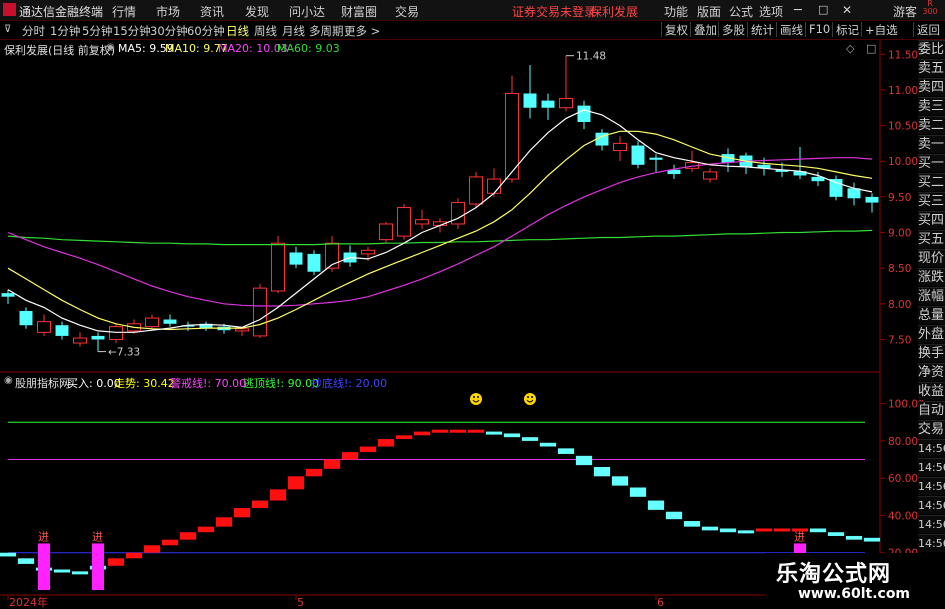 This screenshot has width=945, height=609. I want to click on guest-label: 游客, so click(905, 11).